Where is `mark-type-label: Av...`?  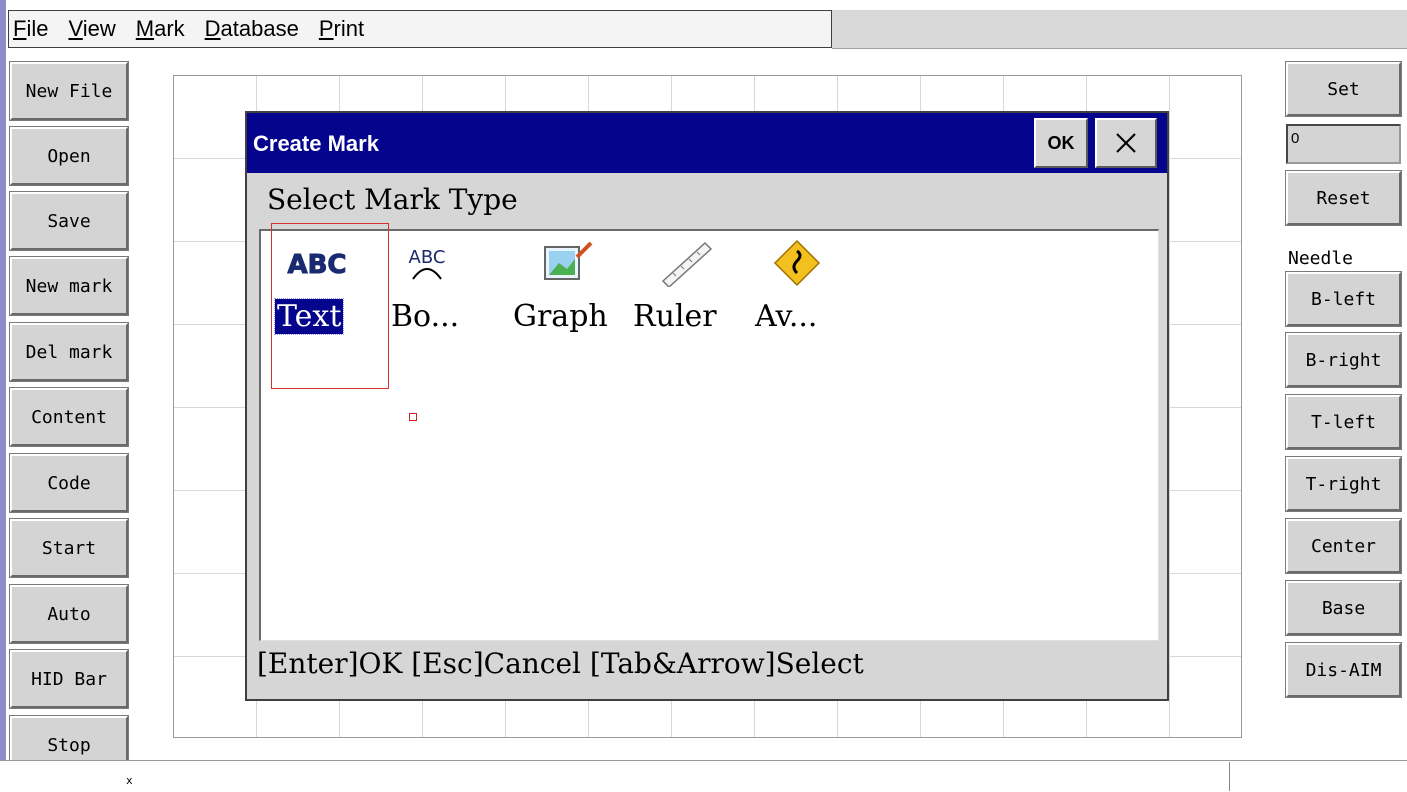 mark-type-label: Av... is located at coordinates (786, 316).